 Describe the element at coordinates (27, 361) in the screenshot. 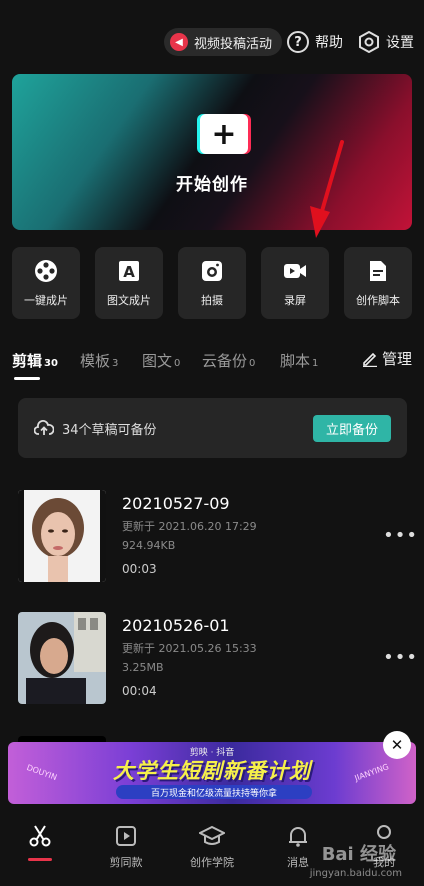

I see `tab-label: 剪辑` at that location.